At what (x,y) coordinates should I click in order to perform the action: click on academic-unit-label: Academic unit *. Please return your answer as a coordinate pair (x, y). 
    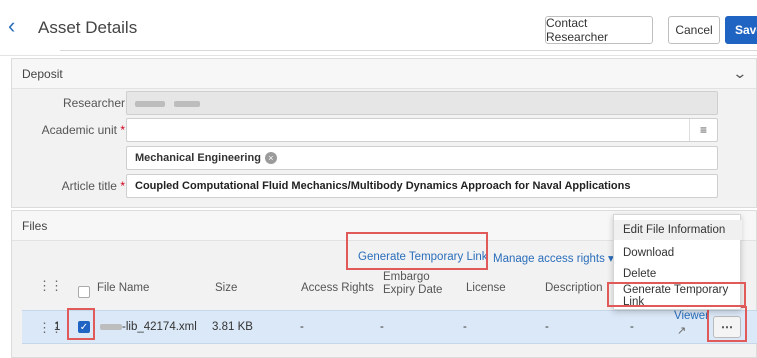
    Looking at the image, I should click on (83, 130).